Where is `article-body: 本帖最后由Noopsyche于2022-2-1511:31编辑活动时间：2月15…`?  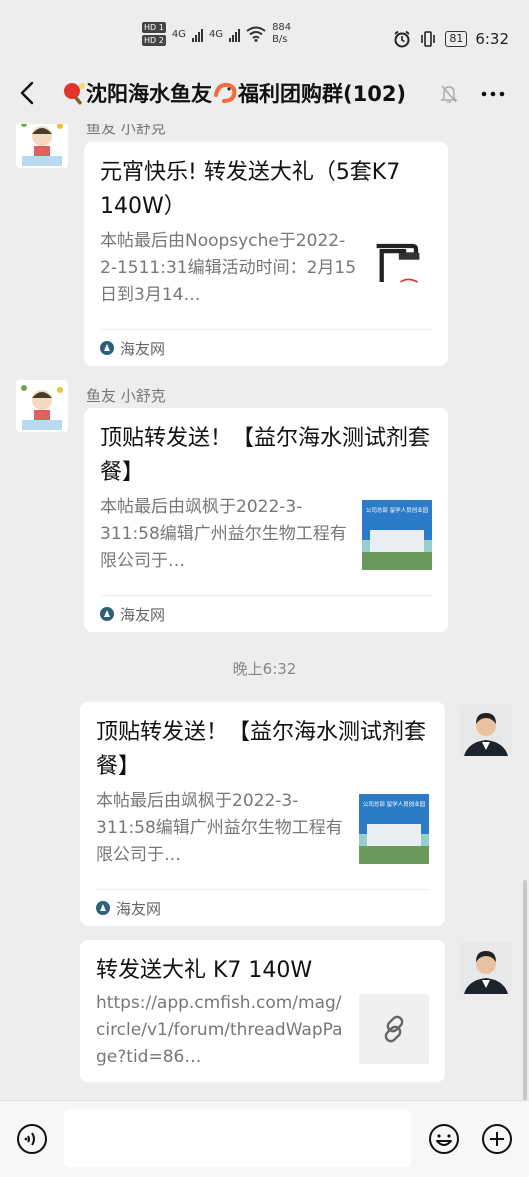
article-body: 本帖最后由Noopsyche于2022-2-1511:31编辑活动时间：2月15… is located at coordinates (266, 268).